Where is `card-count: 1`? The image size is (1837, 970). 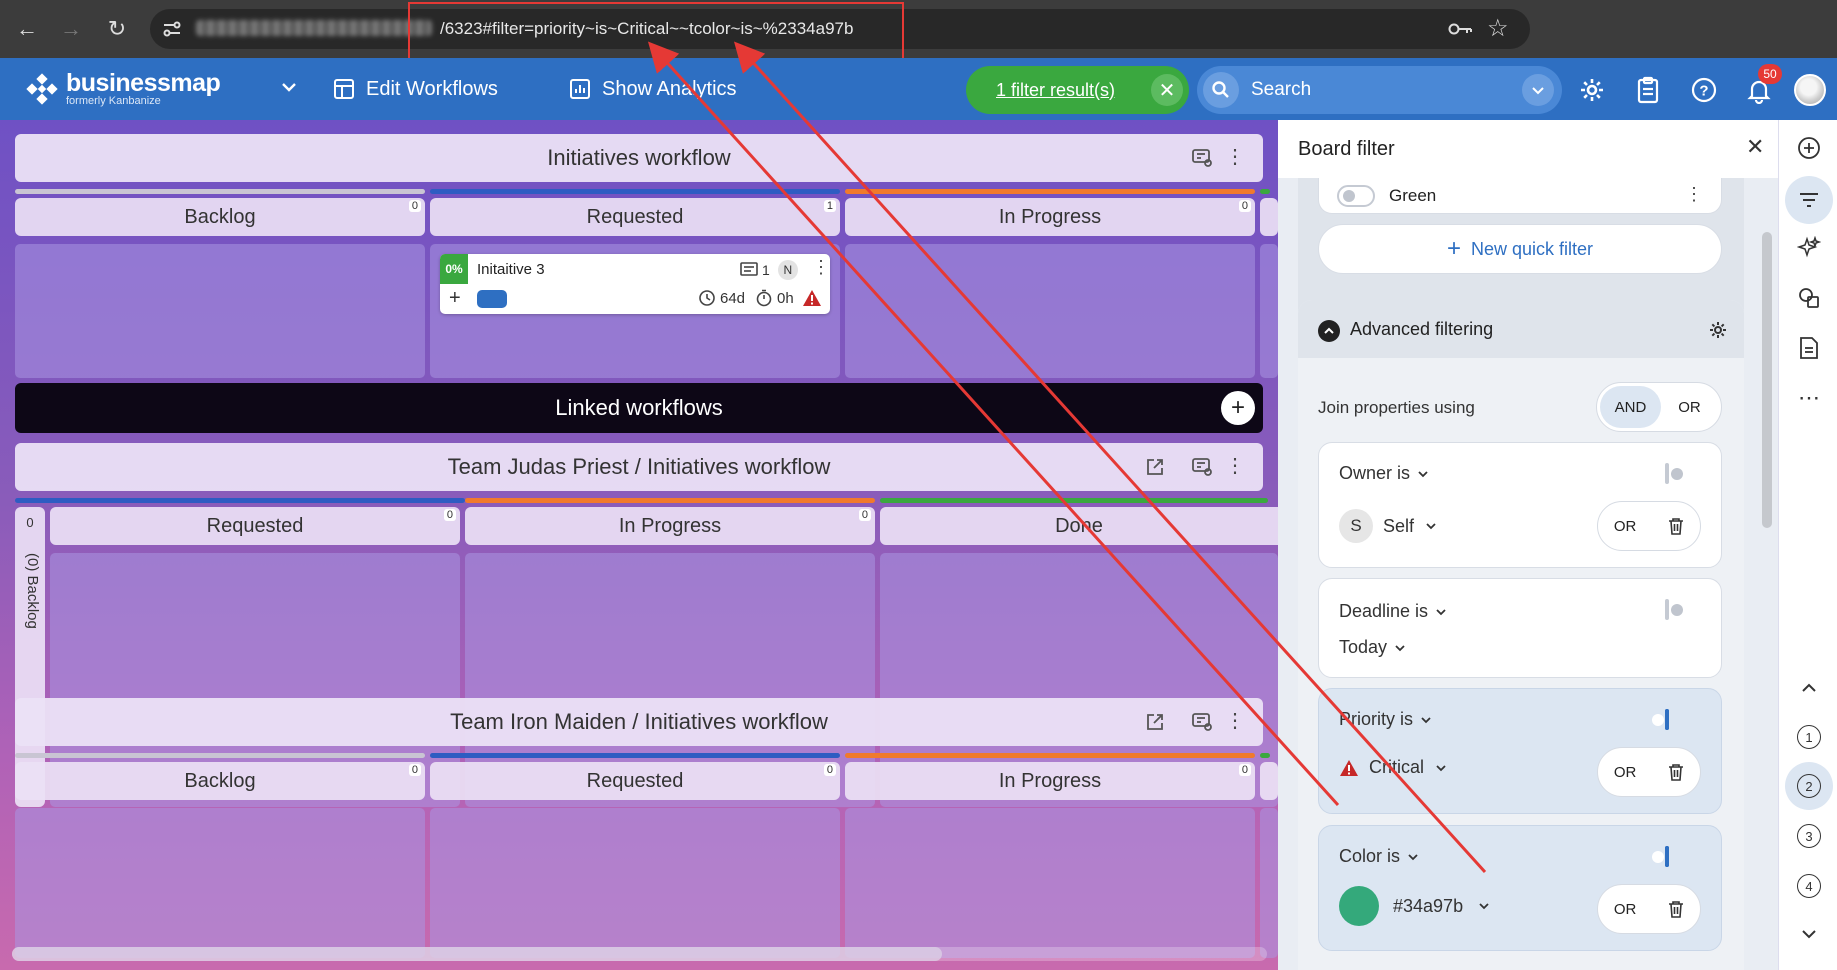
card-count: 1 is located at coordinates (766, 270).